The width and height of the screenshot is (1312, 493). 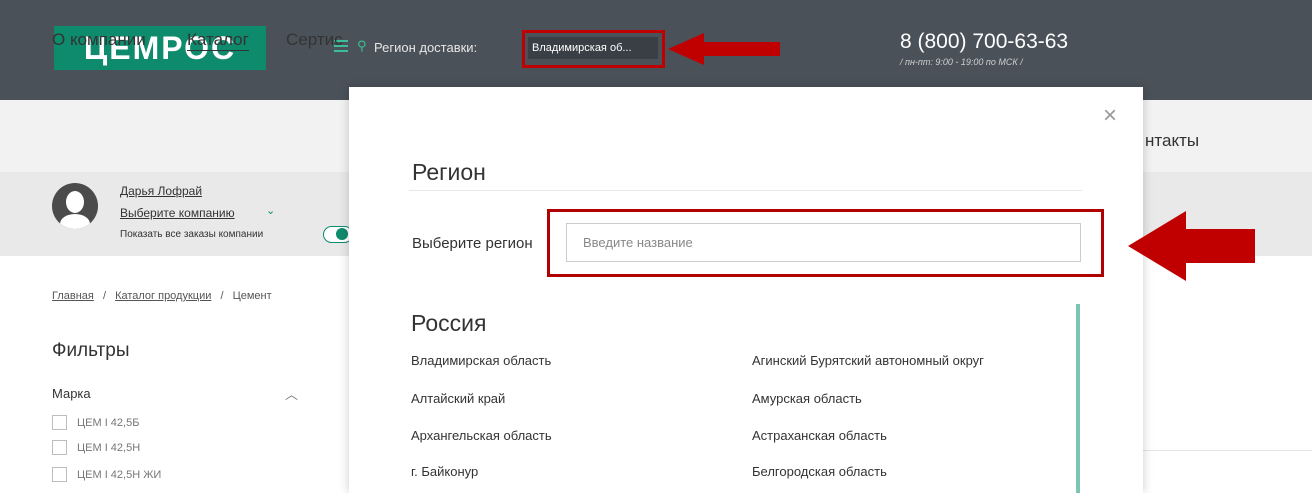 What do you see at coordinates (177, 213) in the screenshot?
I see `select-company-link: Выберите компанию` at bounding box center [177, 213].